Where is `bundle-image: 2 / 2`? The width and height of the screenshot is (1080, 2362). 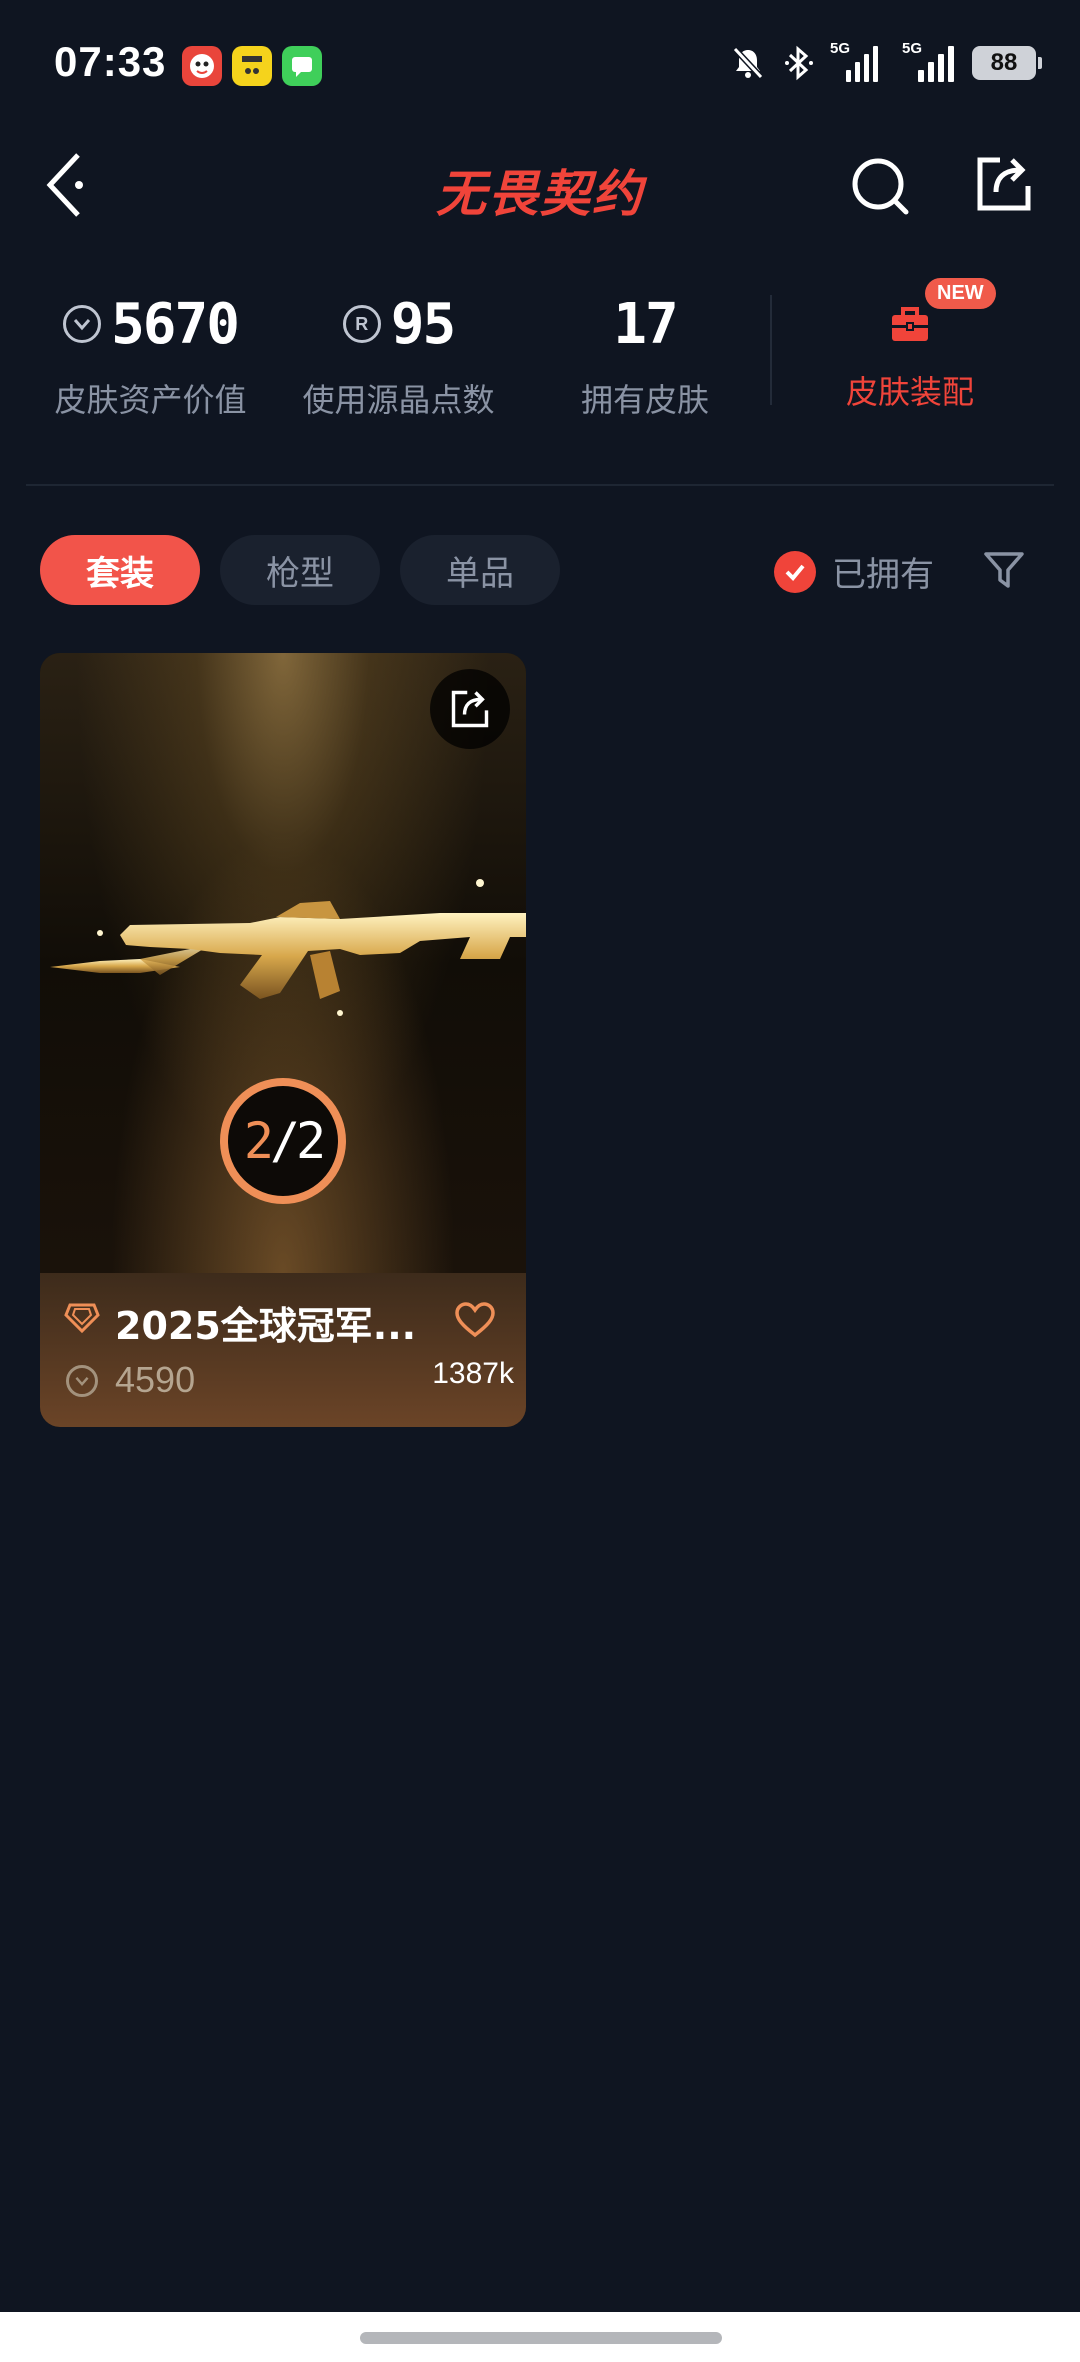
bundle-image: 2 / 2 is located at coordinates (283, 963).